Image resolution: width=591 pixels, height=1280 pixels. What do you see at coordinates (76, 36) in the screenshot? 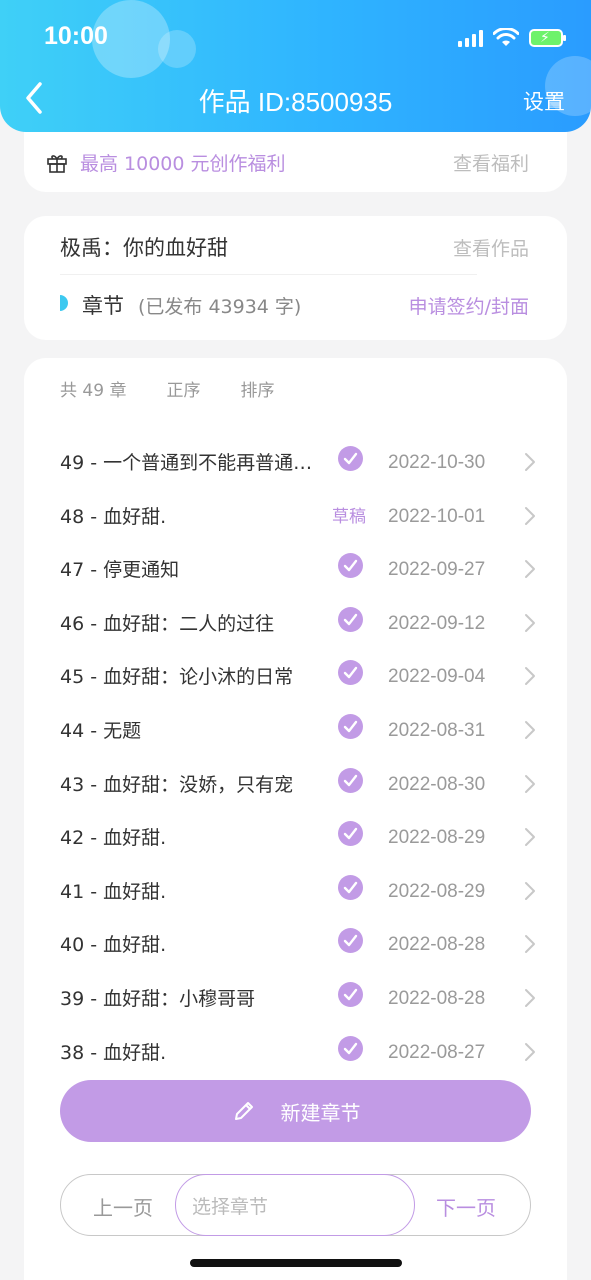
I see `status-time: 10:00` at bounding box center [76, 36].